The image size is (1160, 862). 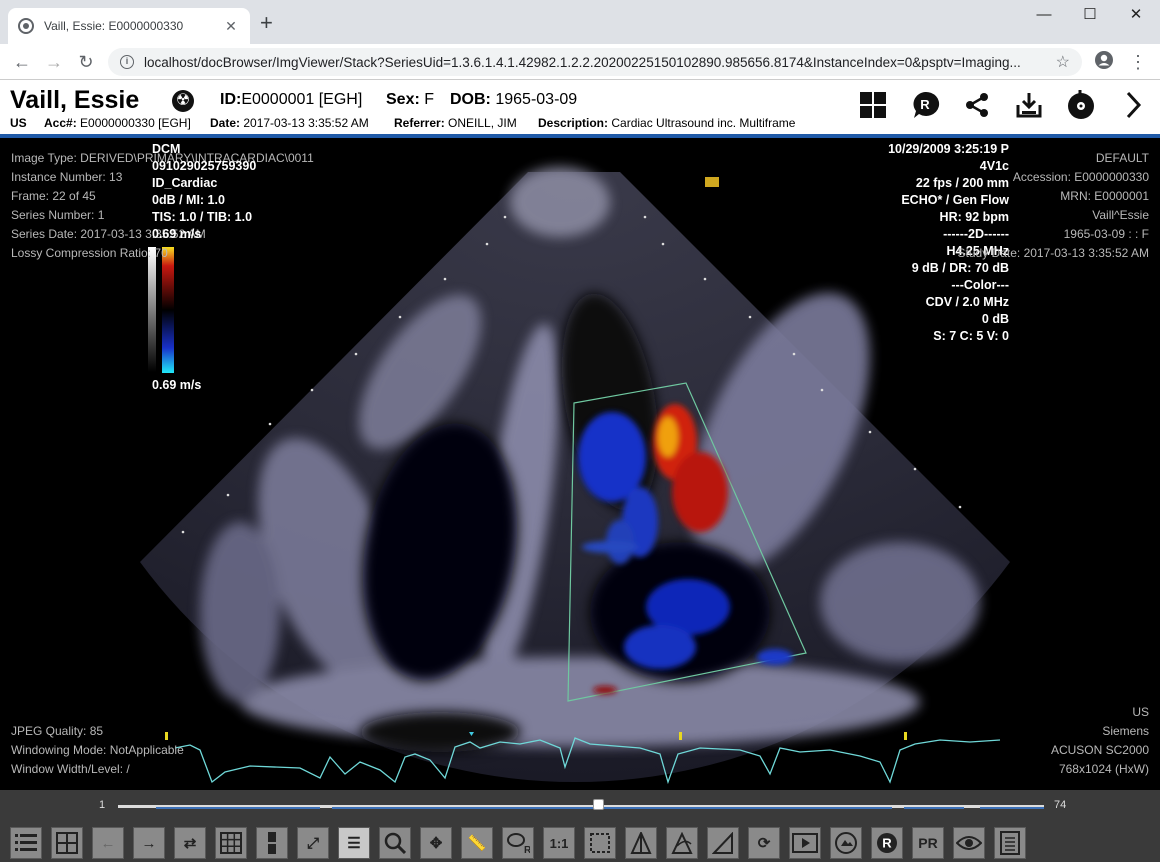 I want to click on patient-name: Vaill, Essie, so click(x=75, y=100).